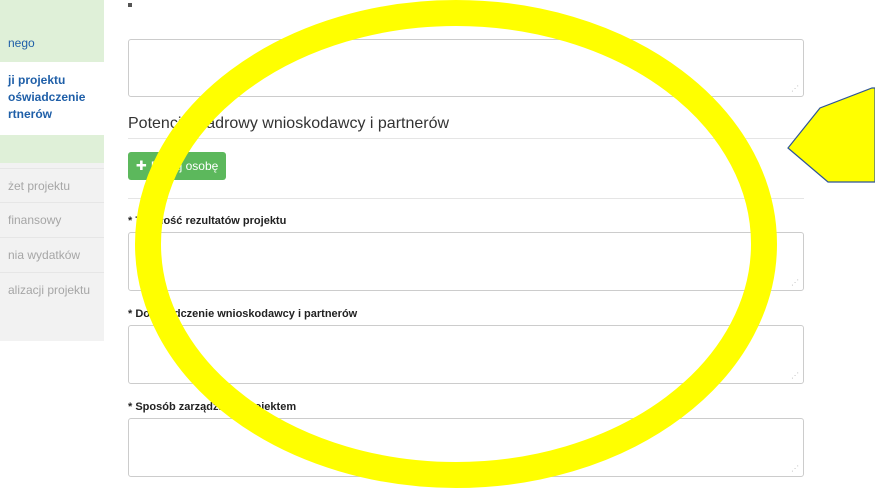 The image size is (875, 491). I want to click on sidebar-item-financial: finansowy, so click(52, 219).